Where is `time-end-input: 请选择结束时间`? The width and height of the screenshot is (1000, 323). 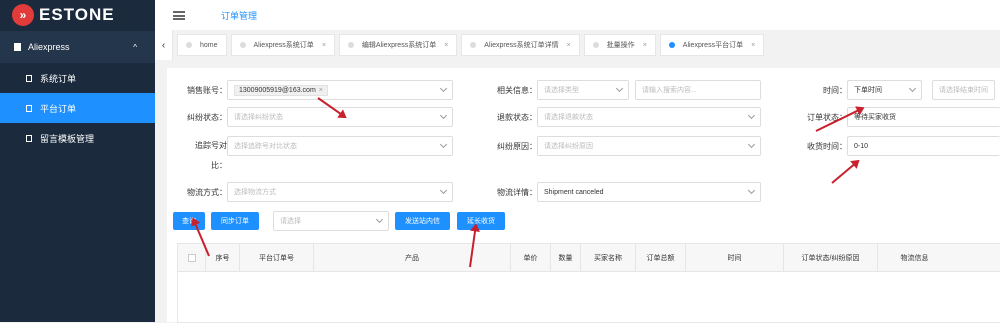 time-end-input: 请选择结束时间 is located at coordinates (963, 90).